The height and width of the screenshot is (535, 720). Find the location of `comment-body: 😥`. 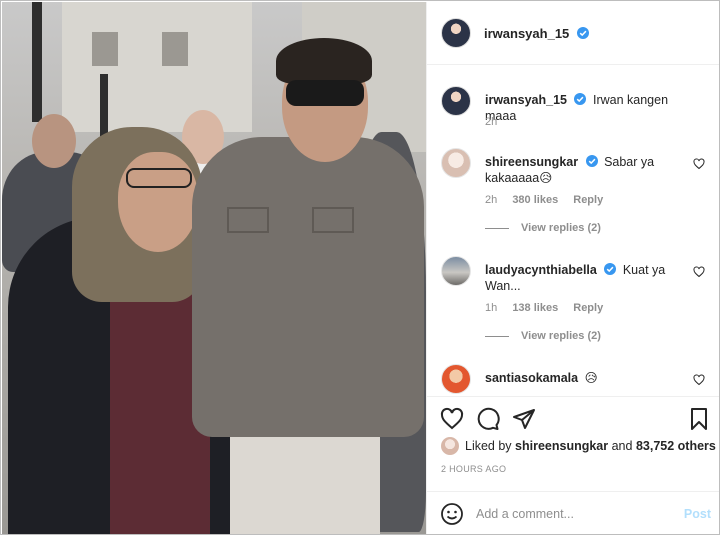

comment-body: 😥 is located at coordinates (591, 378).